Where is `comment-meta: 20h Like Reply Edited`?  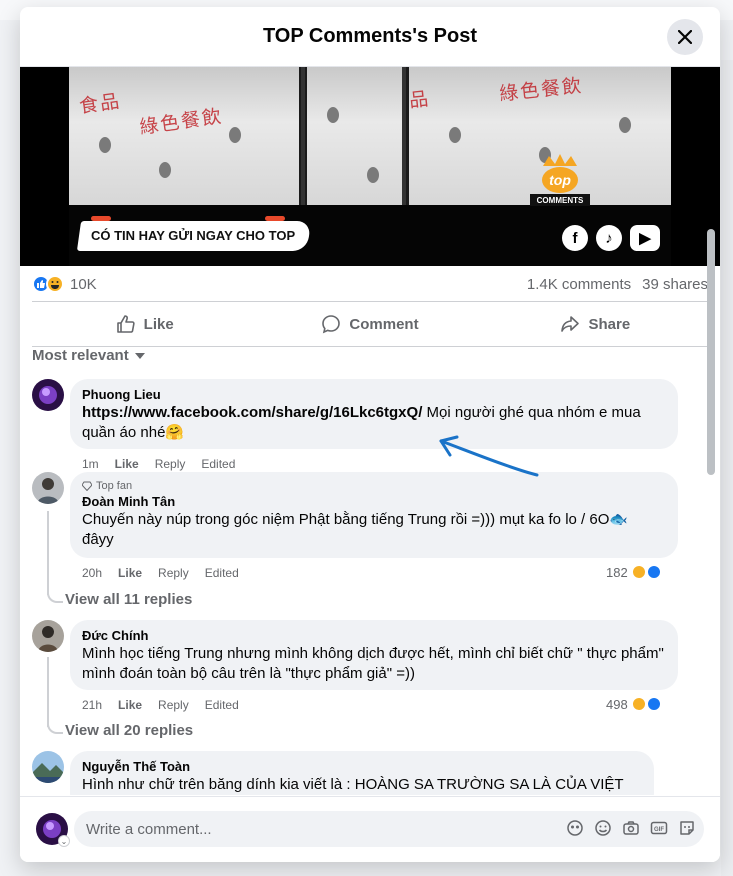 comment-meta: 20h Like Reply Edited is located at coordinates (160, 573).